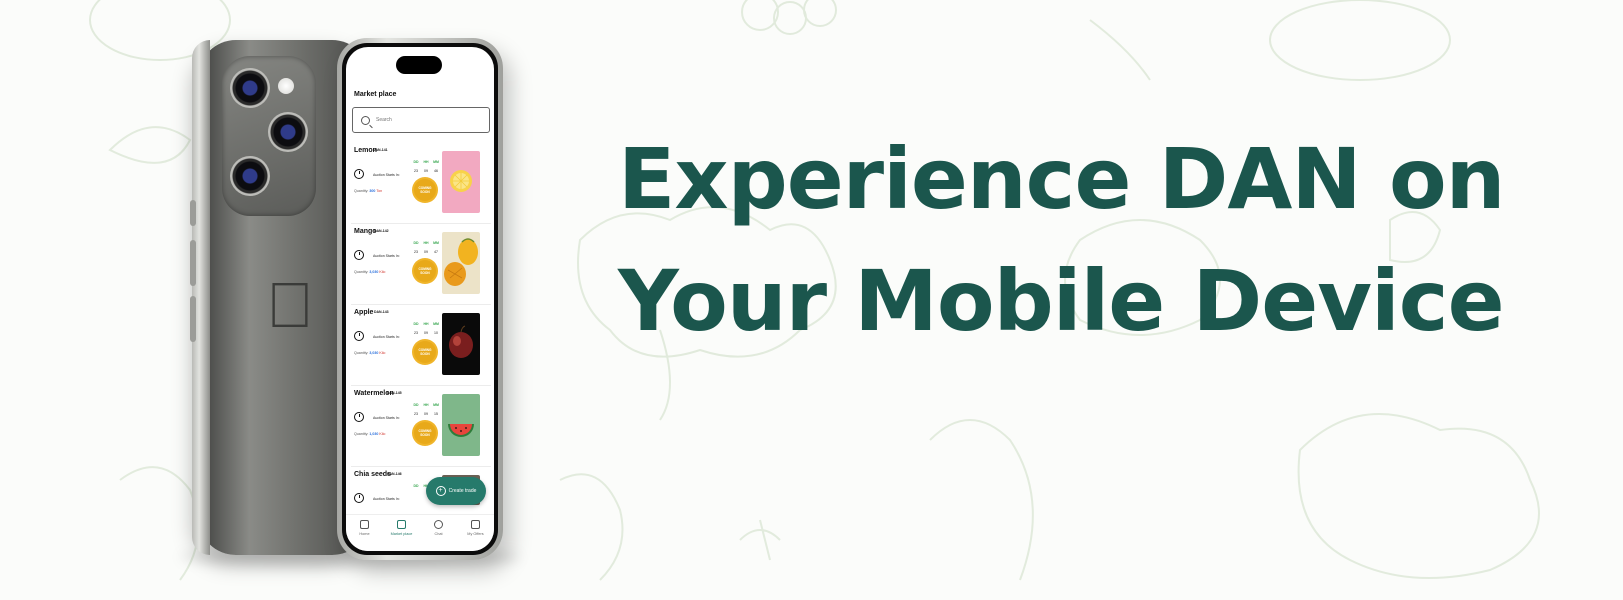 Image resolution: width=1623 pixels, height=600 pixels. Describe the element at coordinates (193, 319) in the screenshot. I see `volume-down-button` at that location.